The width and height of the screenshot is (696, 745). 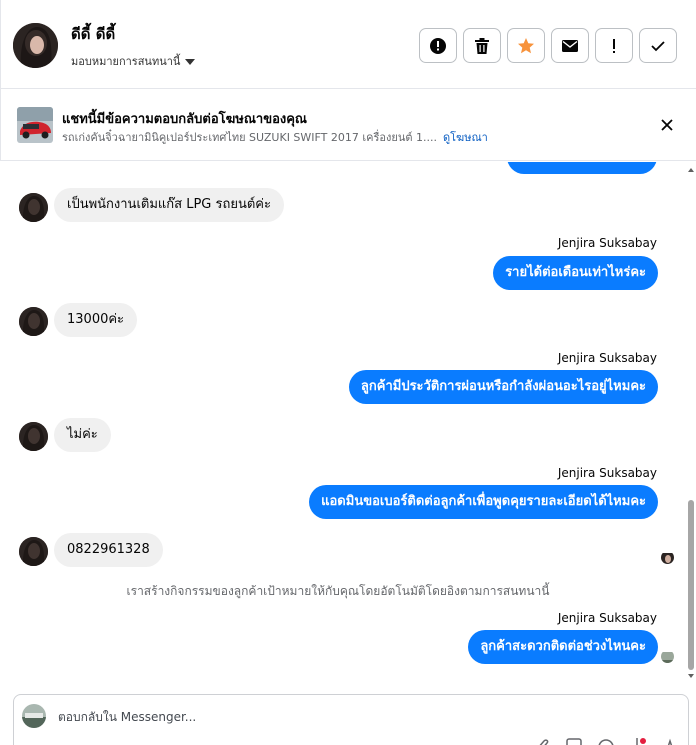 I want to click on delete-button, so click(x=482, y=45).